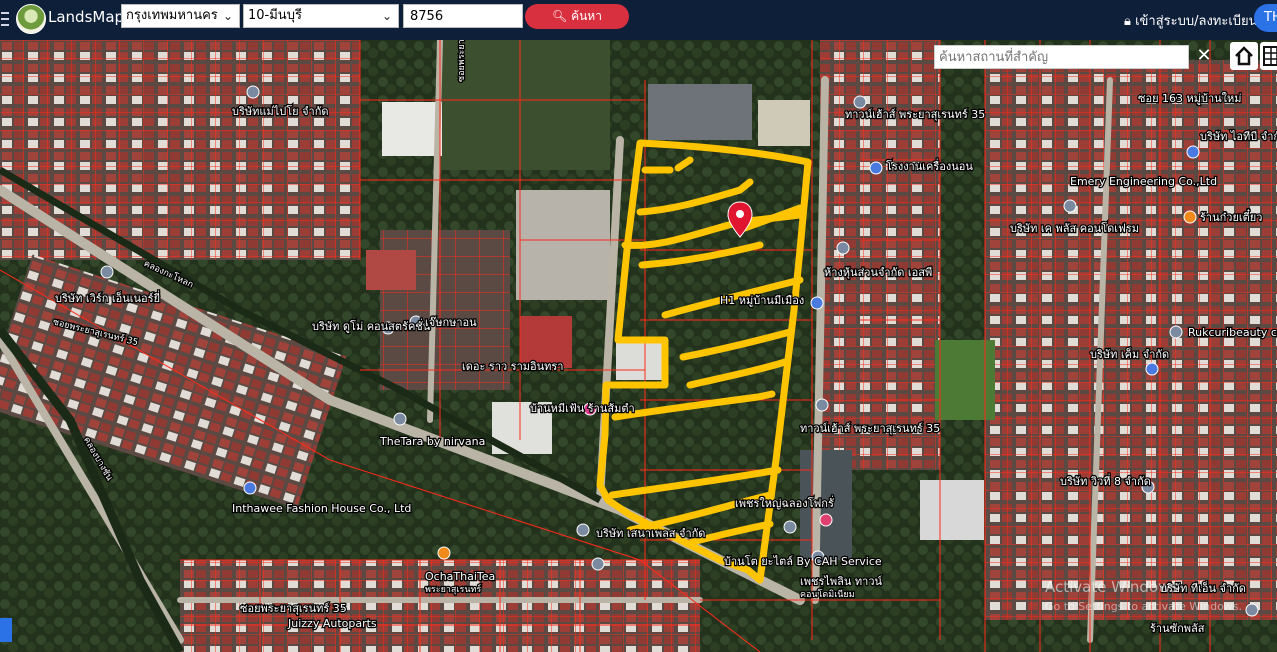 This screenshot has height=652, width=1277. I want to click on district-value: 10-มีนบุรี, so click(275, 15).